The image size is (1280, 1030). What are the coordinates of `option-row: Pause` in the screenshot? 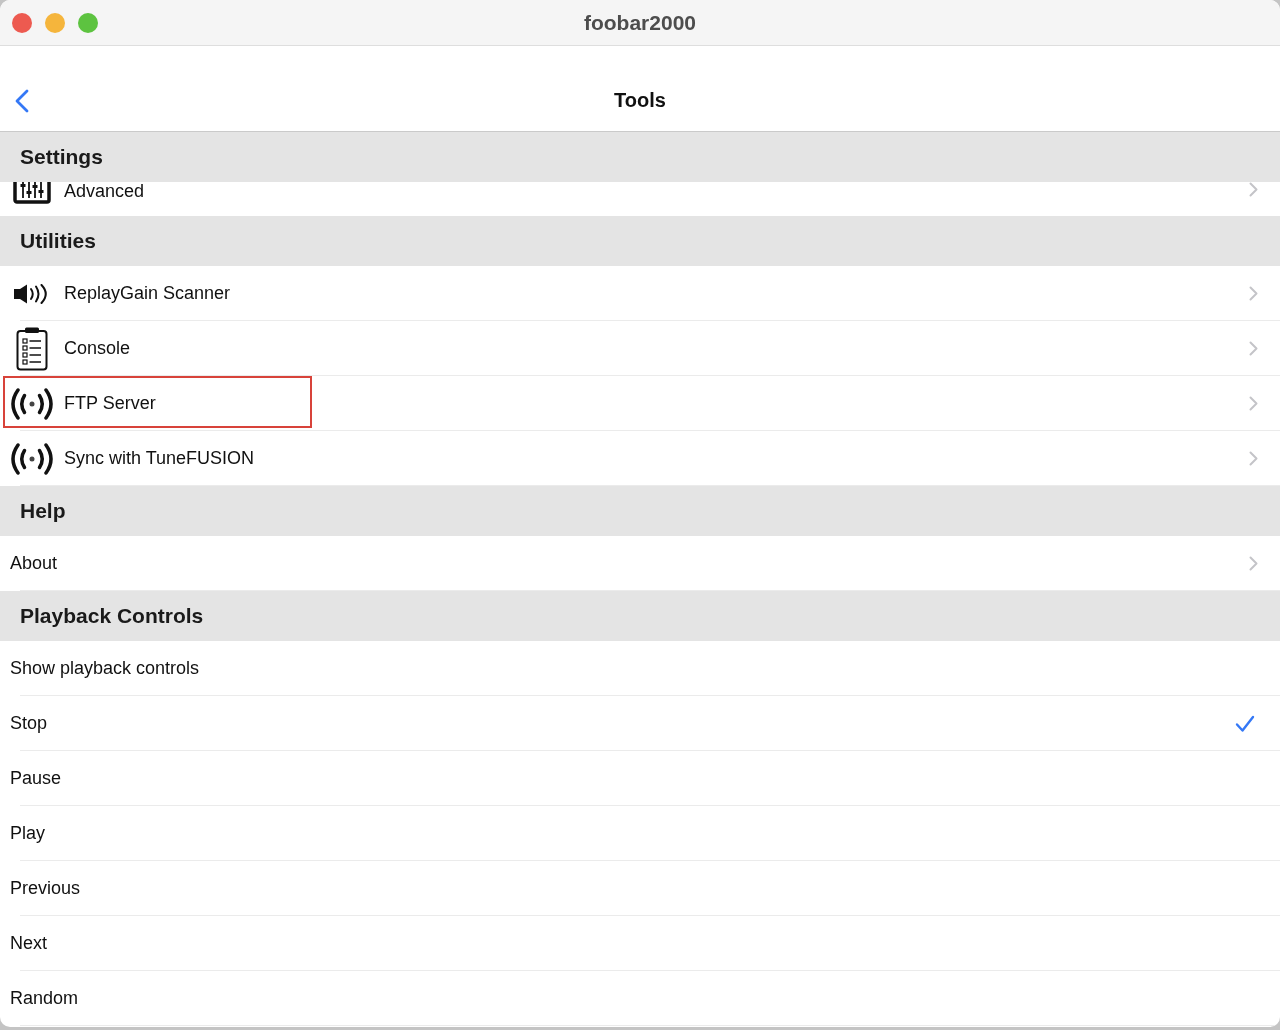 It's located at (640, 778).